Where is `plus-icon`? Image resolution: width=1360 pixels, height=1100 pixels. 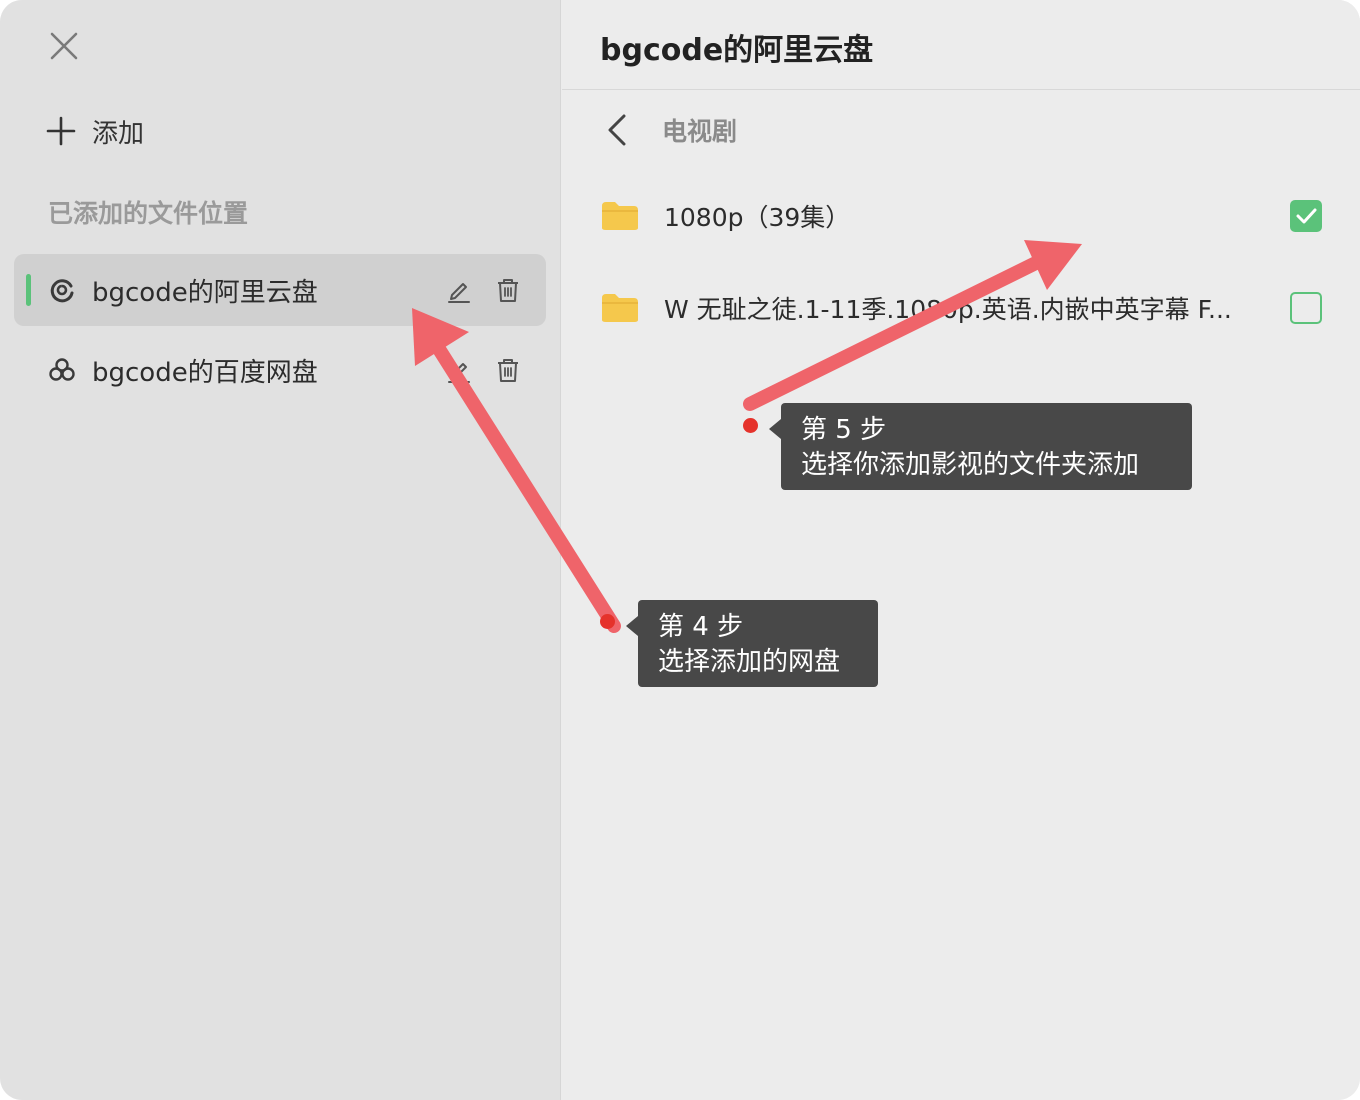
plus-icon is located at coordinates (61, 131).